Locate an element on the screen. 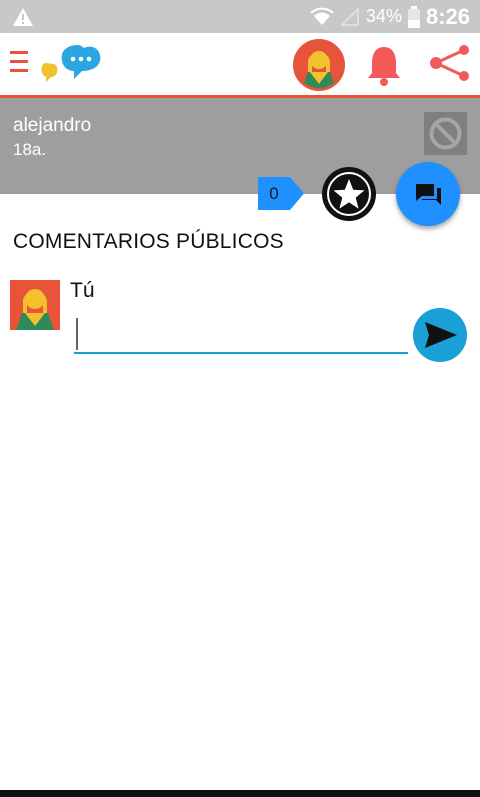 This screenshot has width=480, height=797. app-bar is located at coordinates (240, 65).